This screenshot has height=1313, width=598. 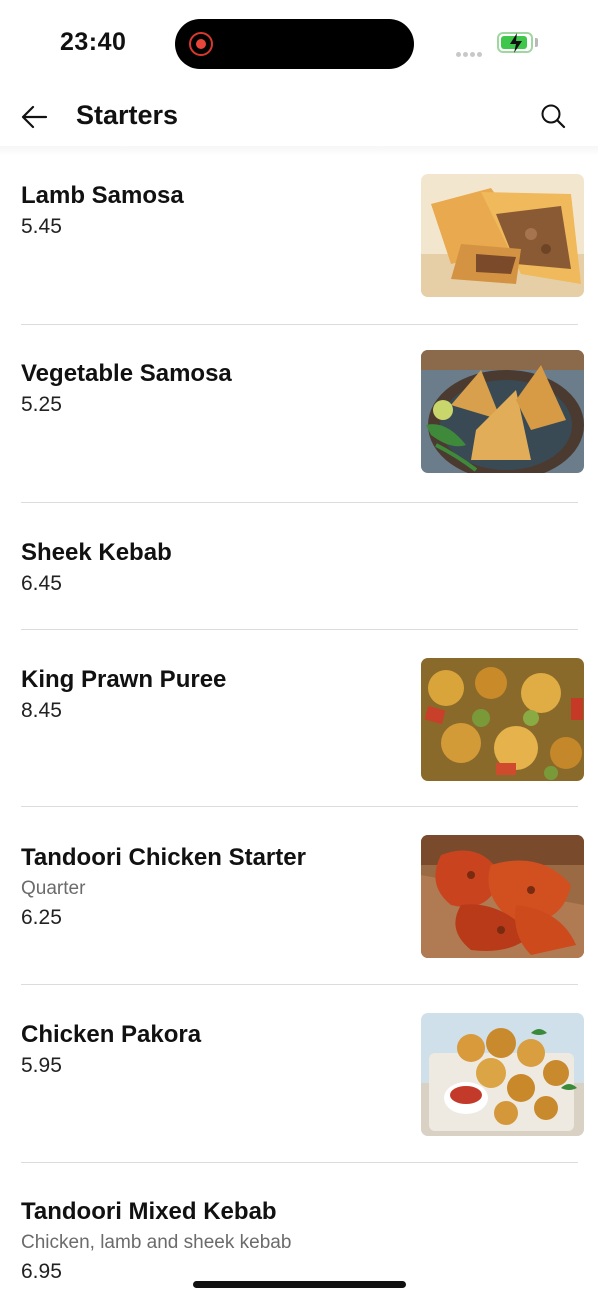 I want to click on item-price: 5.25, so click(x=41, y=404).